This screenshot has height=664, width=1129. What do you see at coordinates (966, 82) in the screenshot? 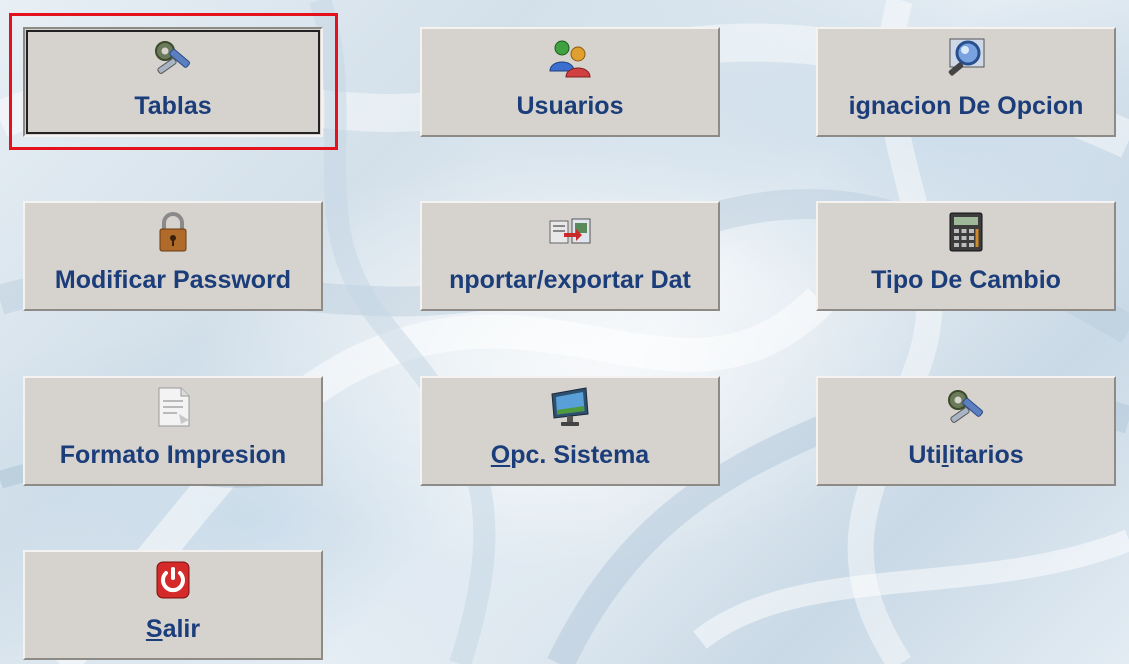
I see `asignacion-button: ignacion De Opcion` at bounding box center [966, 82].